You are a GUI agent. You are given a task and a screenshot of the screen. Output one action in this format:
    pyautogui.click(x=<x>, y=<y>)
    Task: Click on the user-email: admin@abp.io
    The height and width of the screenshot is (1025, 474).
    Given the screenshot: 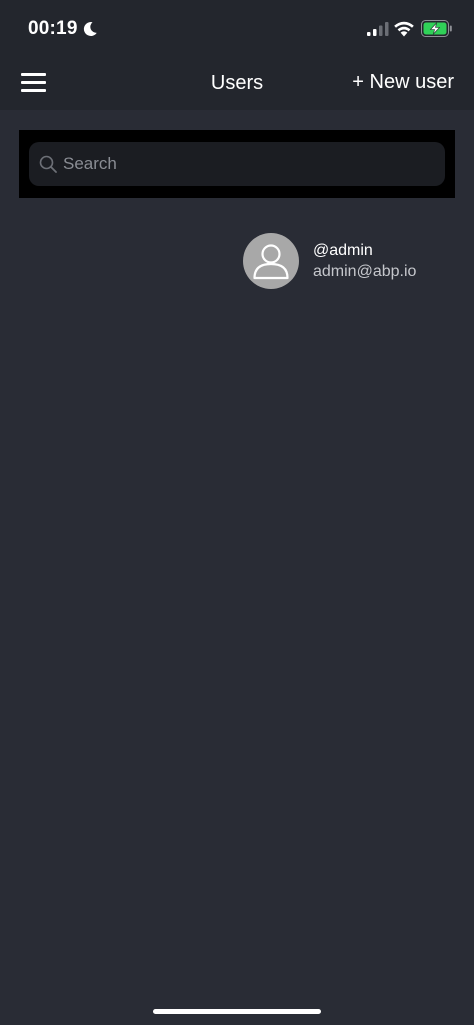 What is the action you would take?
    pyautogui.click(x=365, y=271)
    